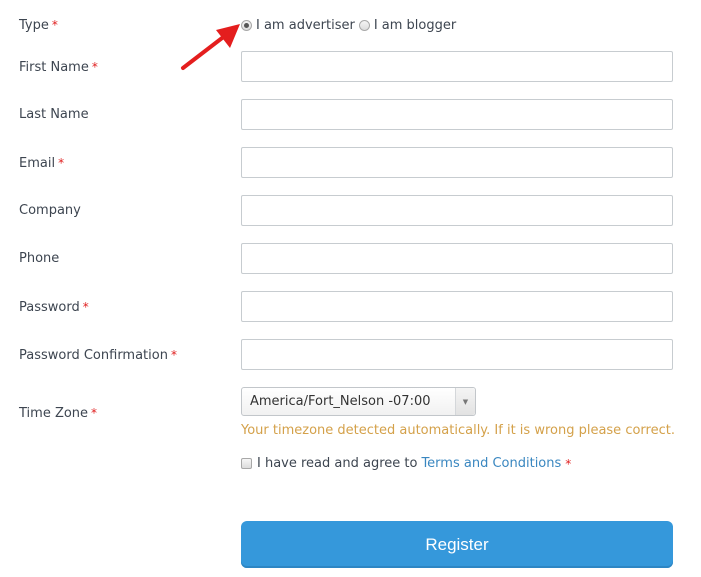 The image size is (701, 577). What do you see at coordinates (457, 114) in the screenshot?
I see `last-name-input` at bounding box center [457, 114].